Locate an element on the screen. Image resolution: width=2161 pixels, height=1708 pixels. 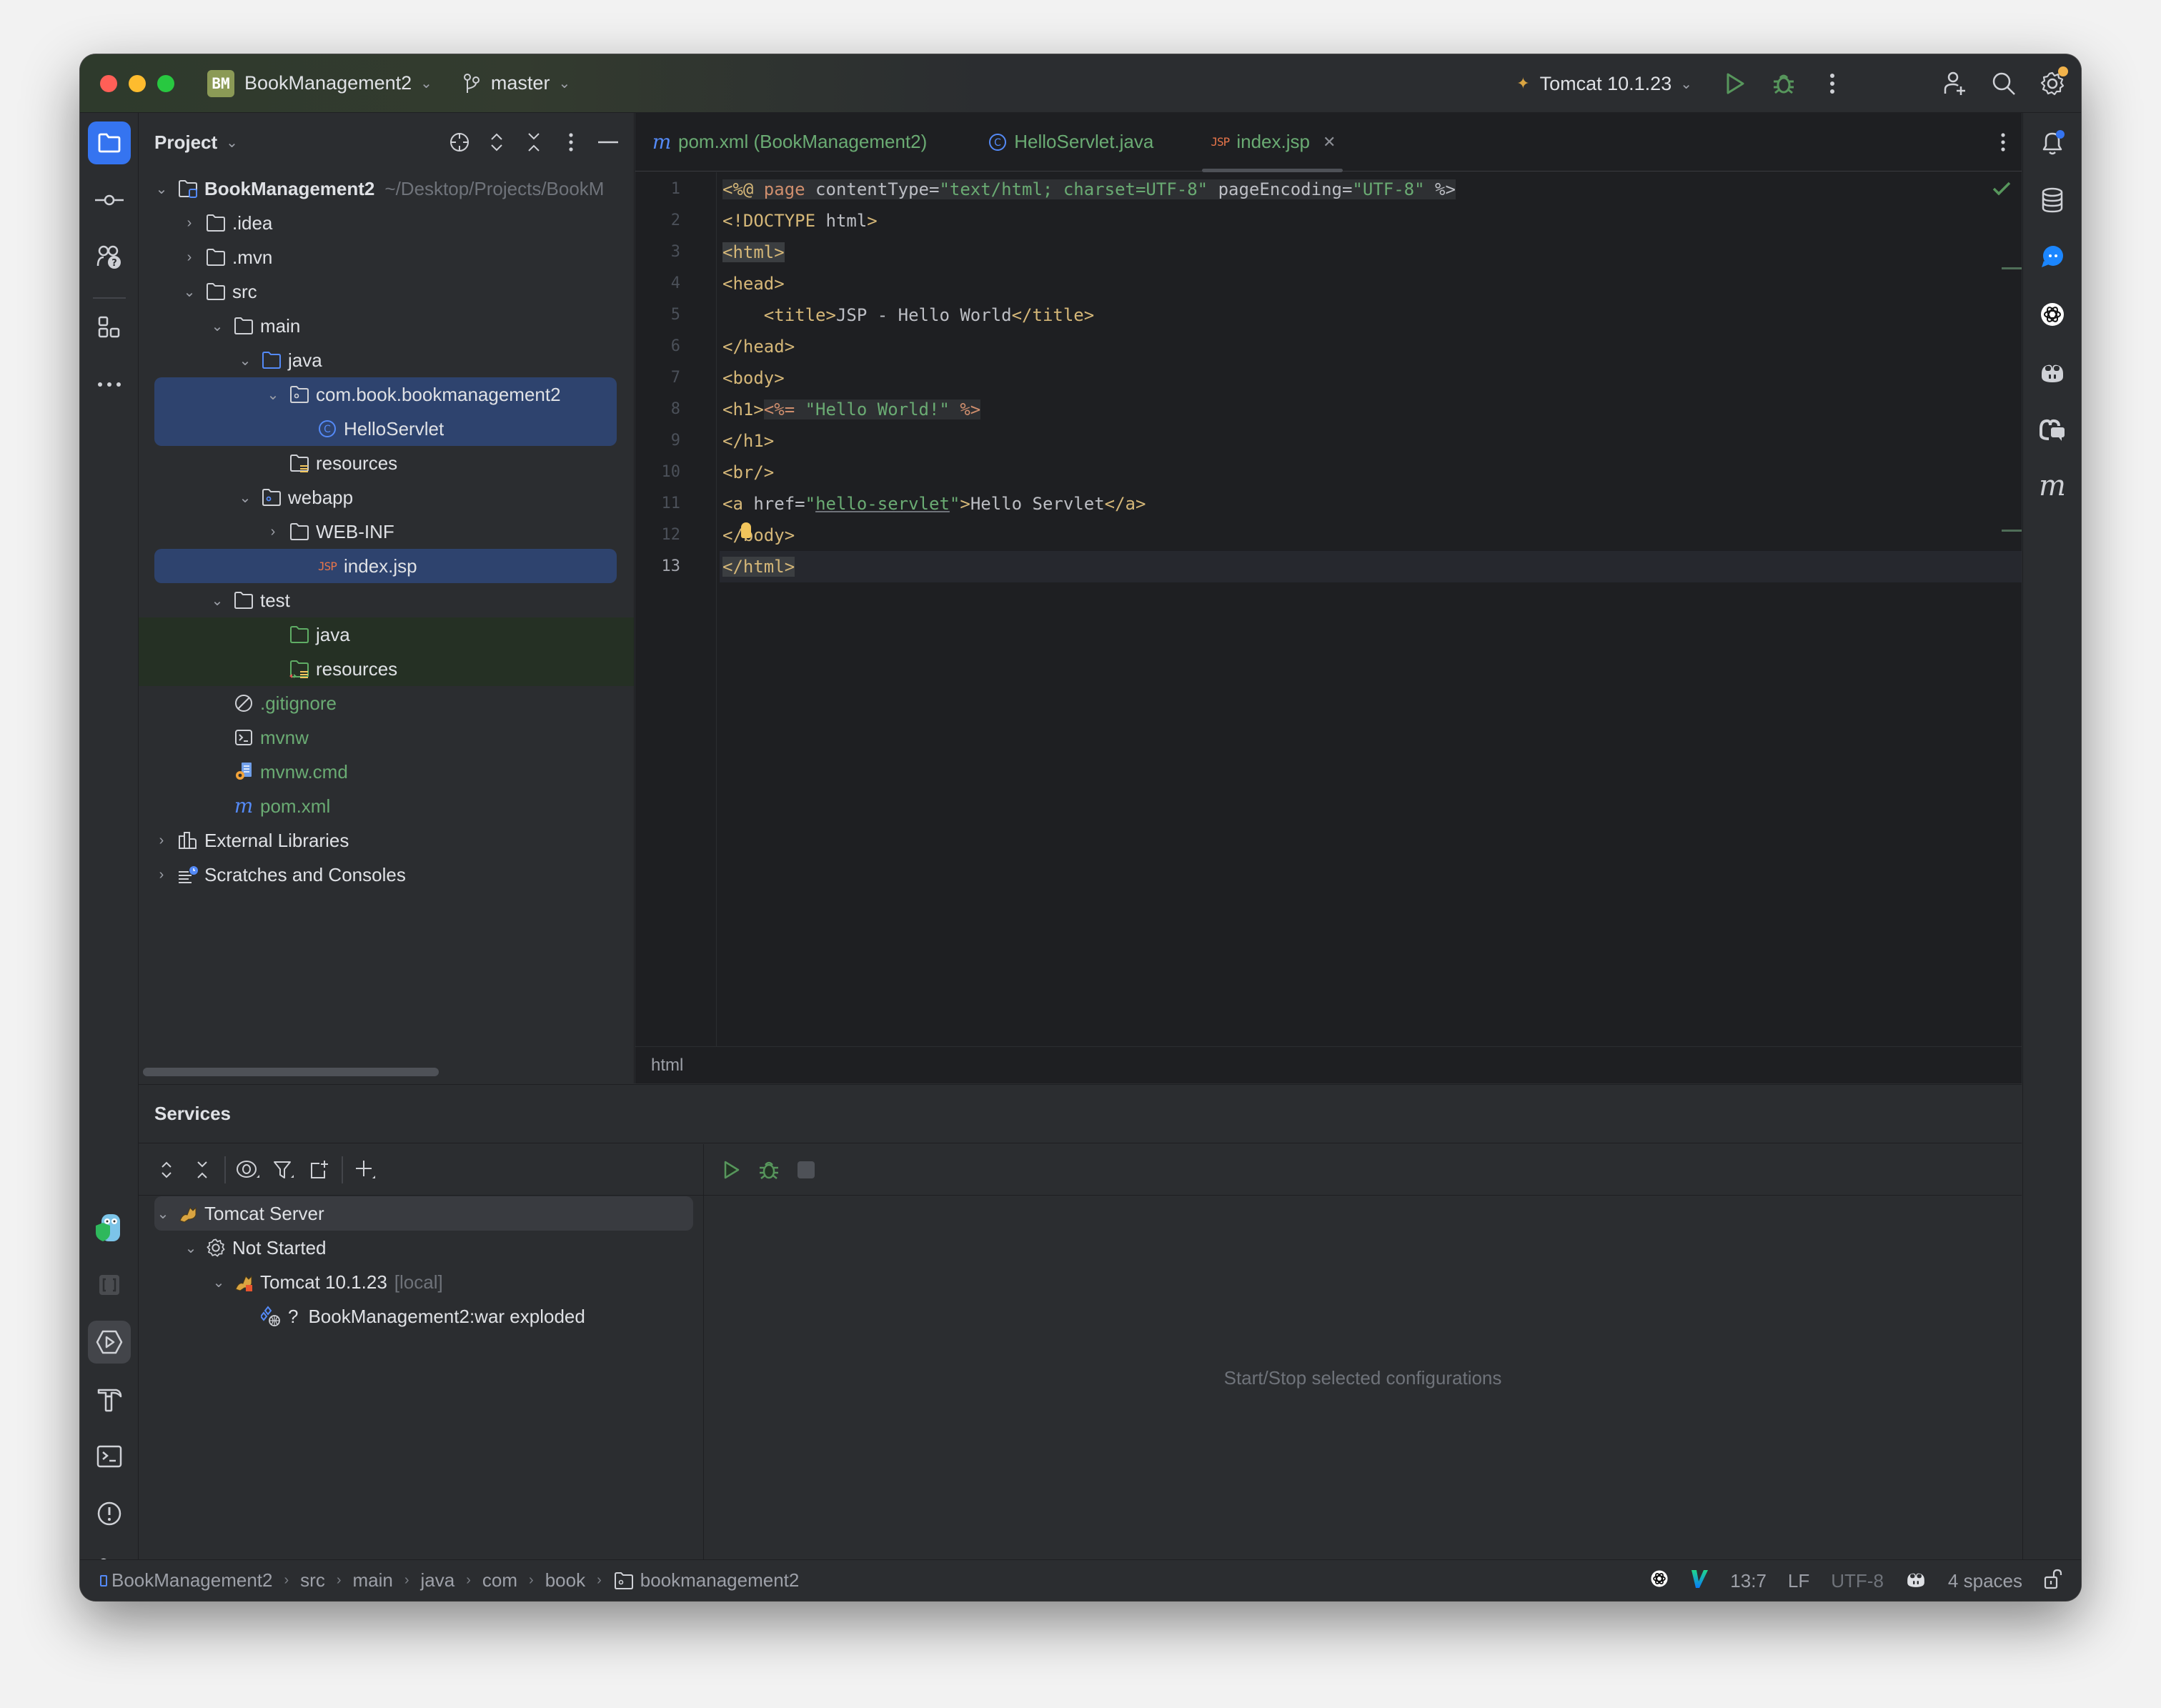
tree-item: › WEB-INF is located at coordinates (386, 532).